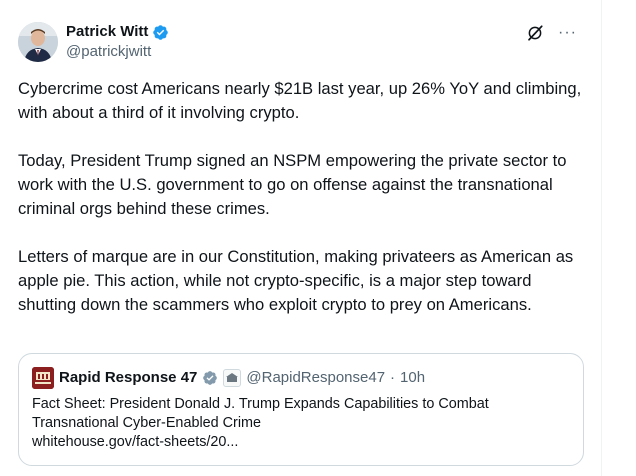 This screenshot has height=476, width=636. What do you see at coordinates (210, 378) in the screenshot?
I see `gray-verified-badge-icon` at bounding box center [210, 378].